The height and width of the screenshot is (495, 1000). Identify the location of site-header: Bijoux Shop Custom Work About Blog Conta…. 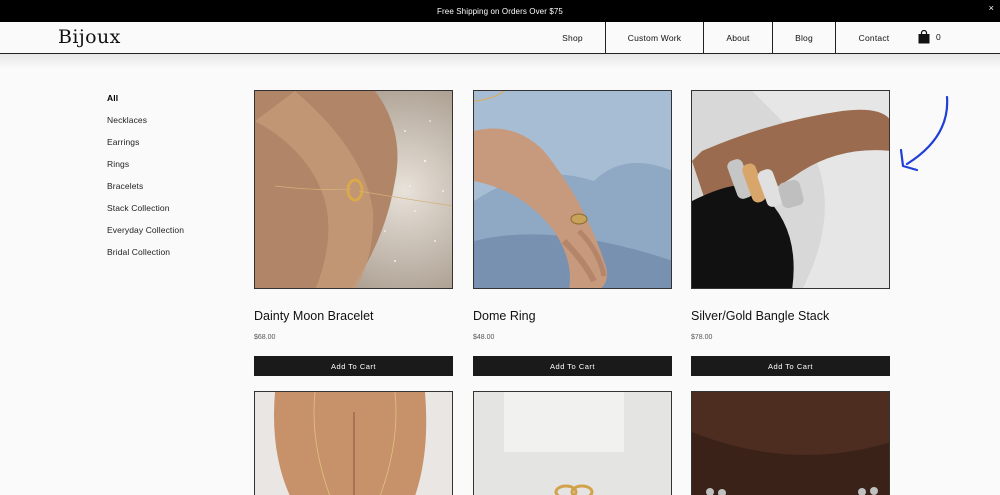
(500, 38).